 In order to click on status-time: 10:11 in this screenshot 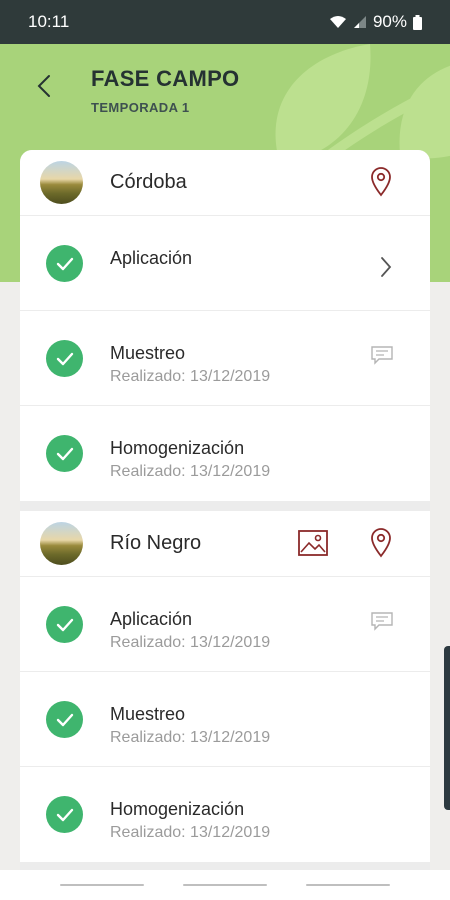, I will do `click(49, 21)`.